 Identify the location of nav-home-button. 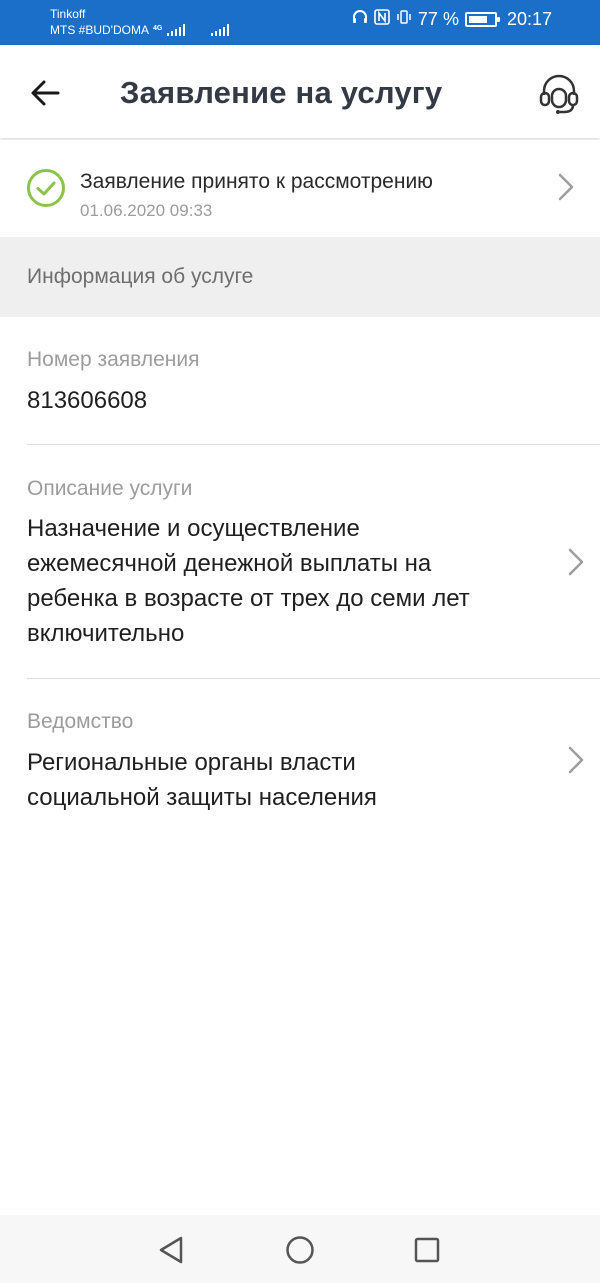
(300, 1250).